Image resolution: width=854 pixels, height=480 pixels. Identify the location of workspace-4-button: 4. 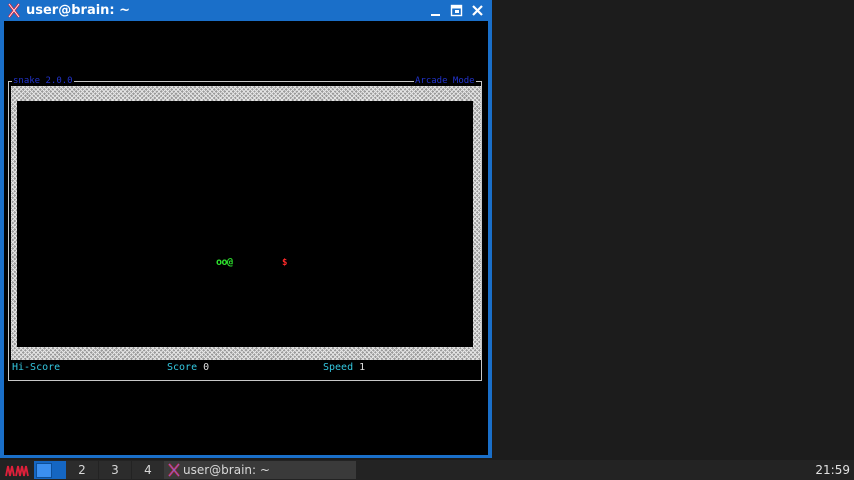
(148, 470).